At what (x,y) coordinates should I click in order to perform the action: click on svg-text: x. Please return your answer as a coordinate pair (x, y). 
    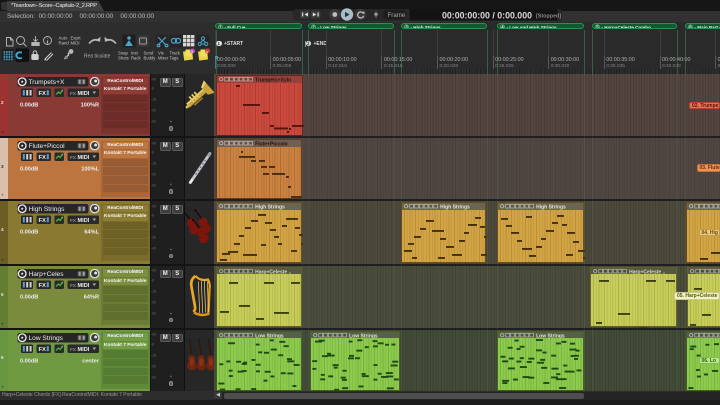
    Looking at the image, I should click on (207, 51).